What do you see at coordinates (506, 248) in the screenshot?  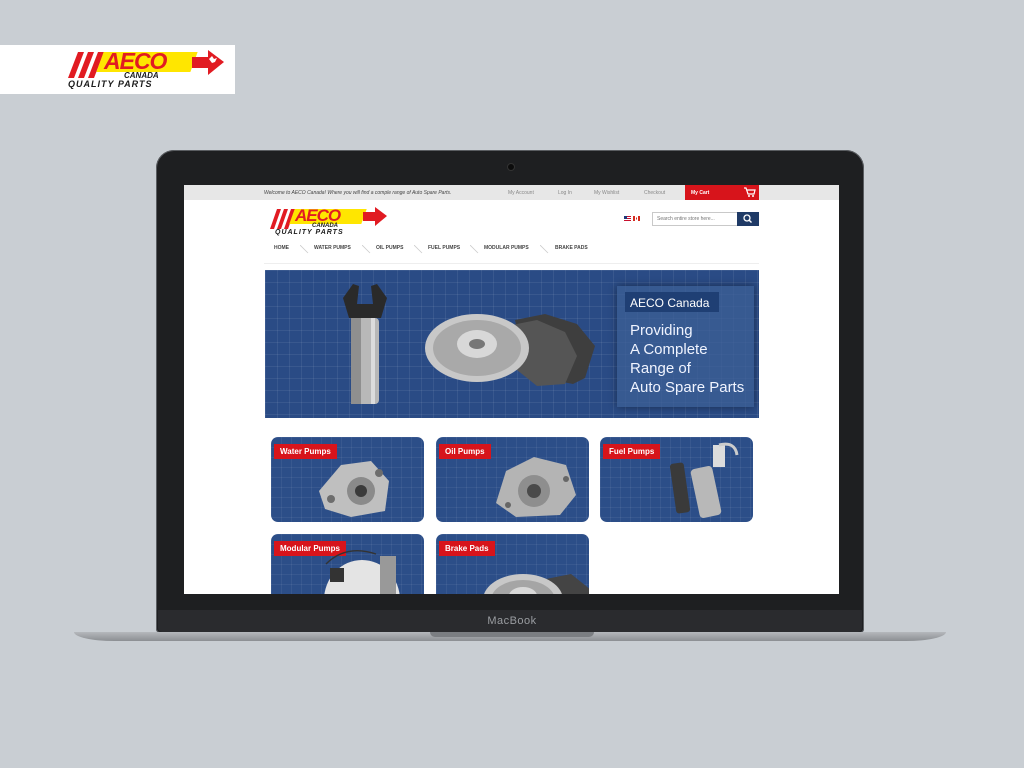 I see `nav-modular-pumps: MODULAR PUMPS` at bounding box center [506, 248].